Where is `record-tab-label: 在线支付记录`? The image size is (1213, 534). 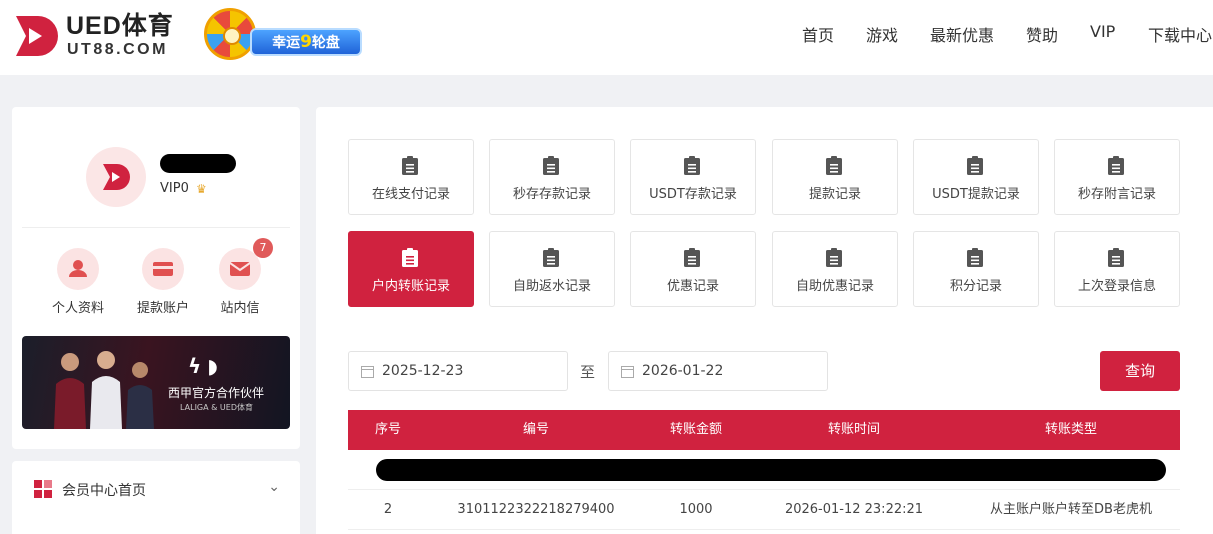 record-tab-label: 在线支付记录 is located at coordinates (410, 194).